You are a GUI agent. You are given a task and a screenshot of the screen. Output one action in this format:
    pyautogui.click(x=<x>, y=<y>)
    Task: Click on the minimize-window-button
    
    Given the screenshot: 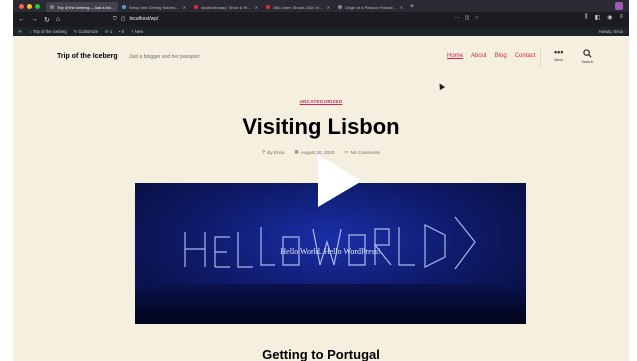 What is the action you would take?
    pyautogui.click(x=29, y=6)
    